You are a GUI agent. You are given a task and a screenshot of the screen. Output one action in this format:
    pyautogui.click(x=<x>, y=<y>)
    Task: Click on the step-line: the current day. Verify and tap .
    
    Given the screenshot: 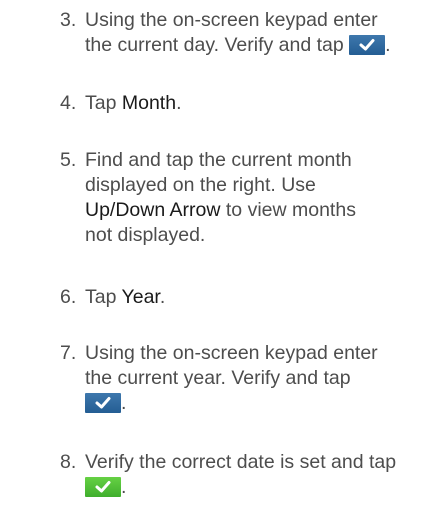 What is the action you would take?
    pyautogui.click(x=250, y=45)
    